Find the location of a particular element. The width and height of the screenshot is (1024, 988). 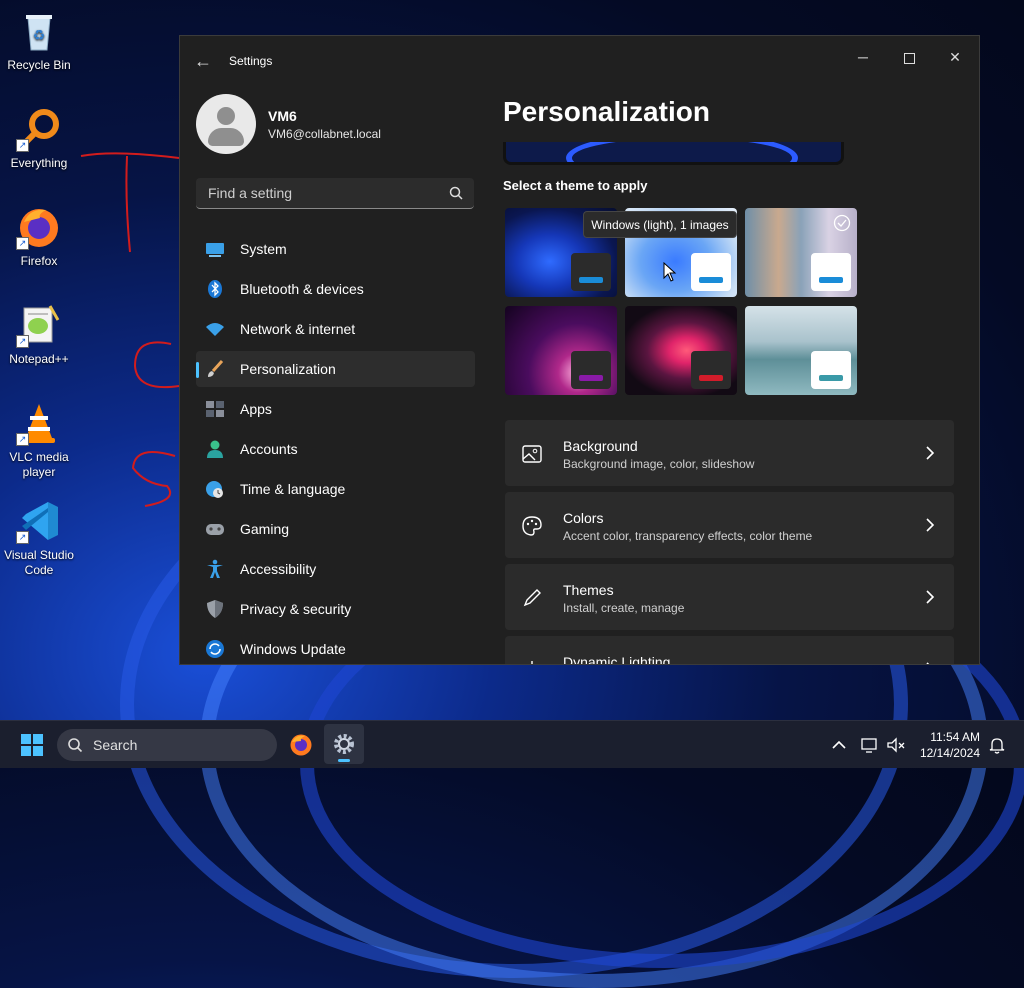

desktop-icon-everything: ↗ Everything is located at coordinates (39, 135).